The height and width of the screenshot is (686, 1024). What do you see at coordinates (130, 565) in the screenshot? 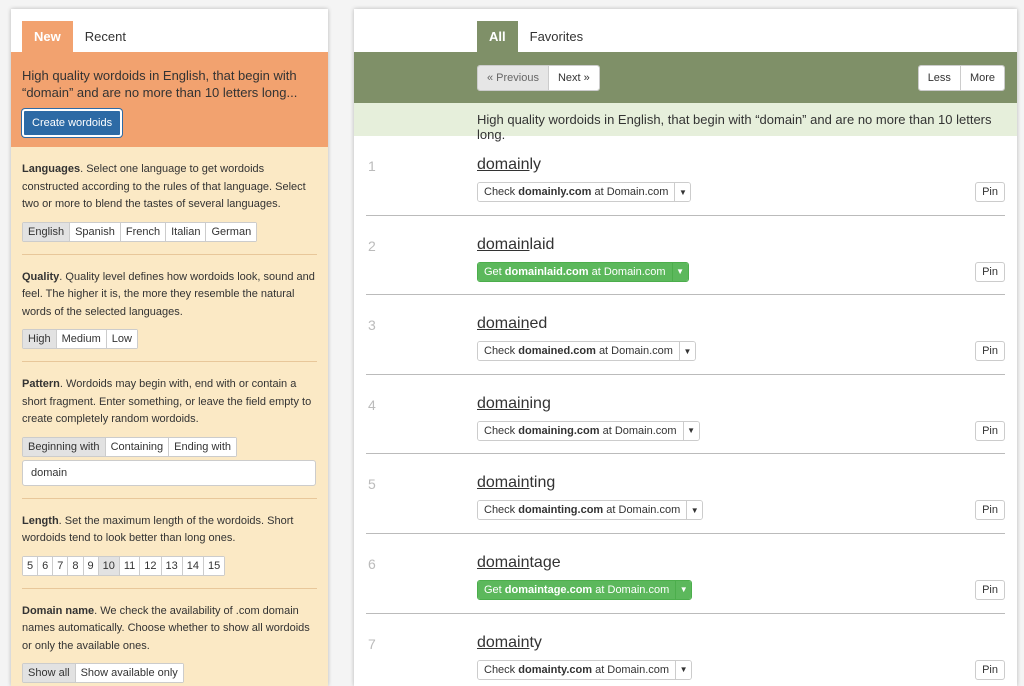
I see `length-option: 11` at bounding box center [130, 565].